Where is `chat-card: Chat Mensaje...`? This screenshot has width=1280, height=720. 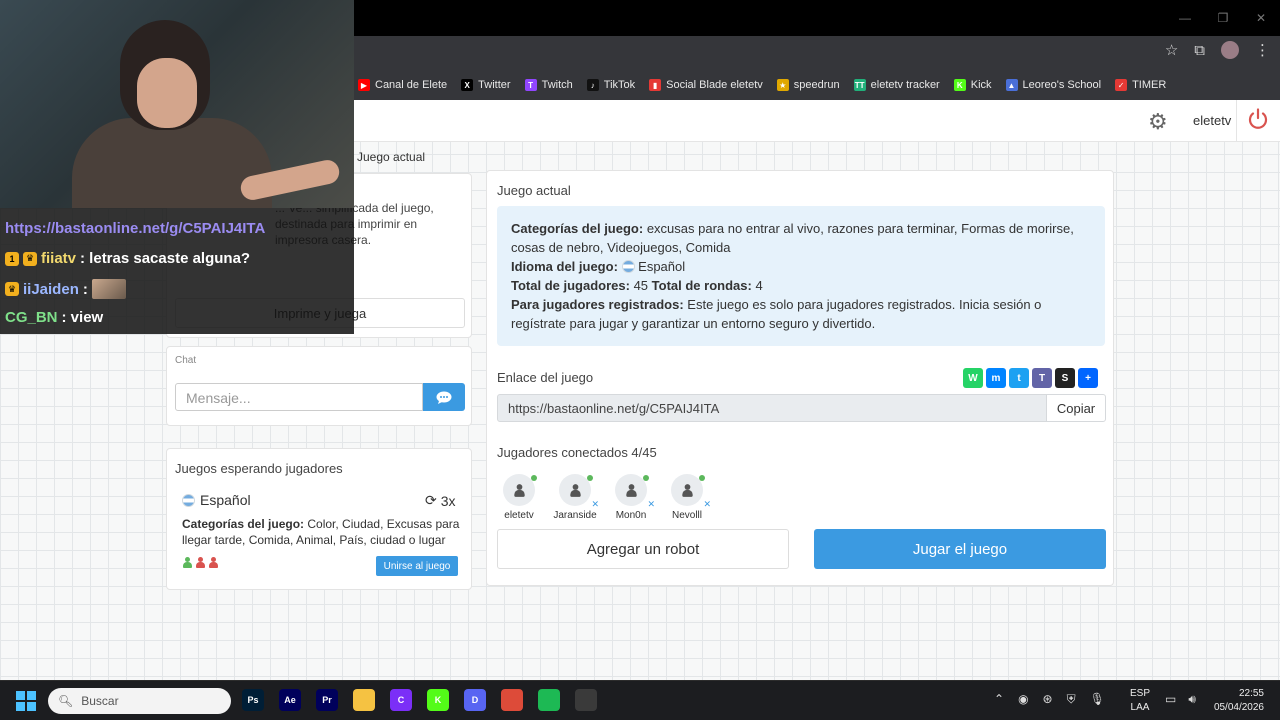
chat-card: Chat Mensaje... is located at coordinates (319, 386).